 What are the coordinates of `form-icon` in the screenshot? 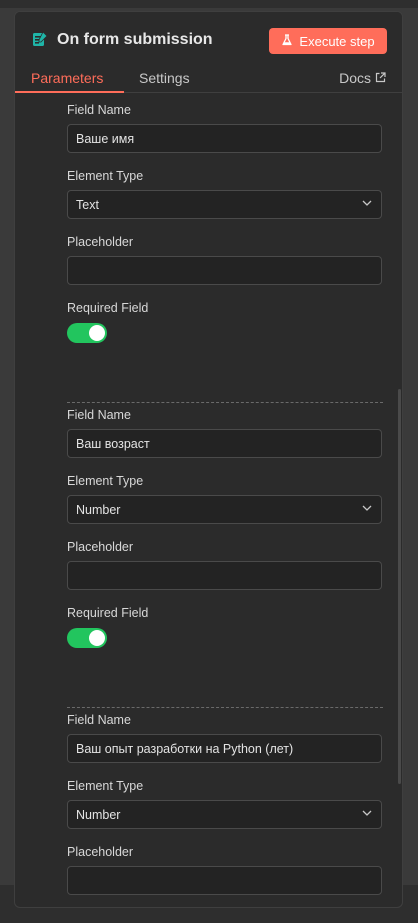 It's located at (40, 39).